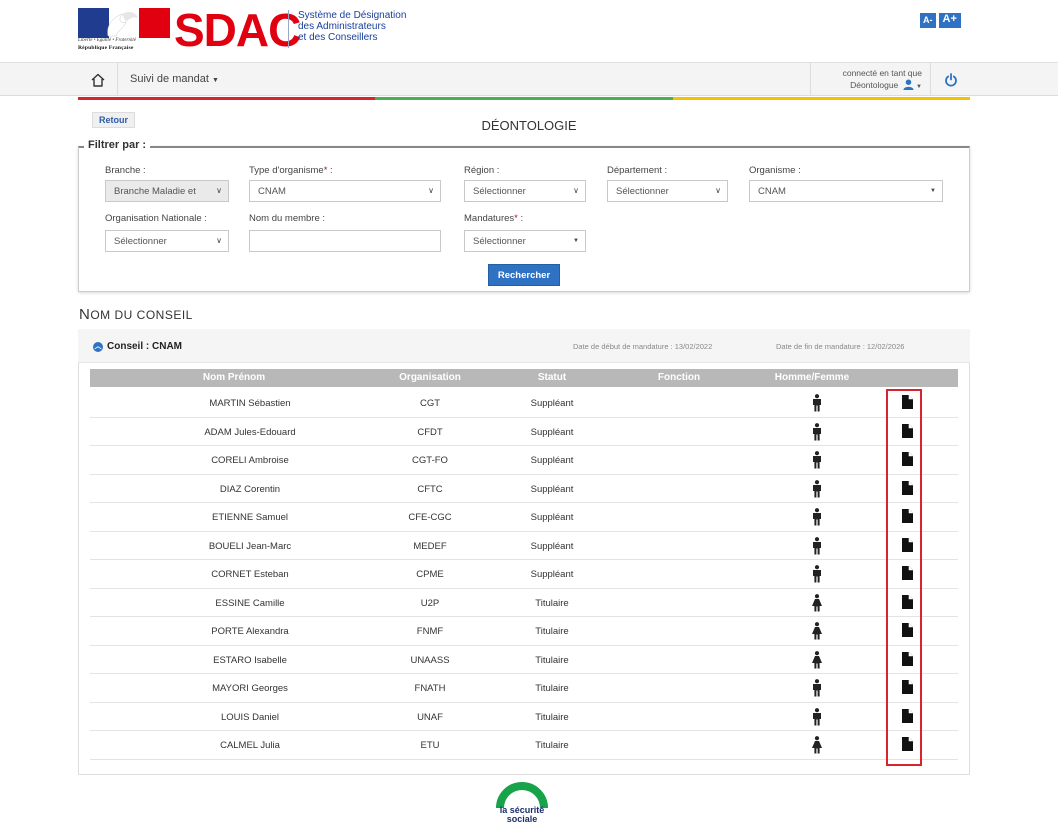  I want to click on region-label: Région :, so click(482, 170).